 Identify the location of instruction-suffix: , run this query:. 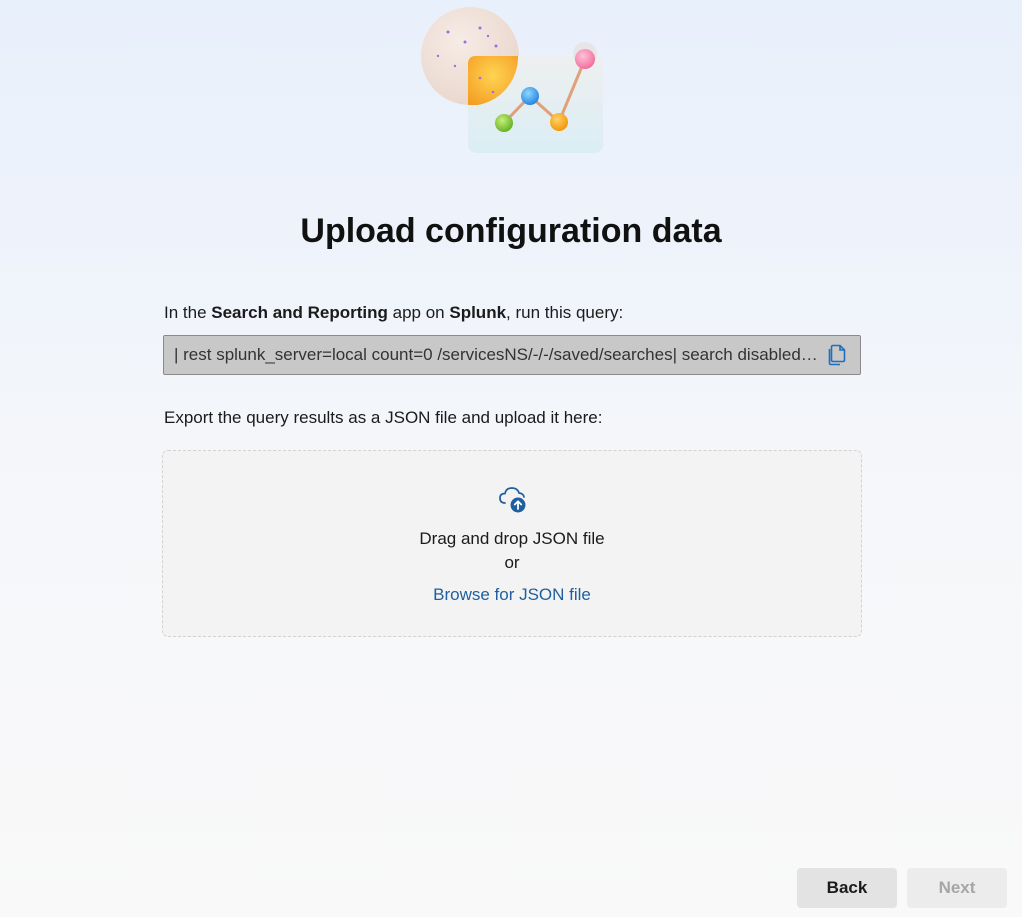
(565, 312).